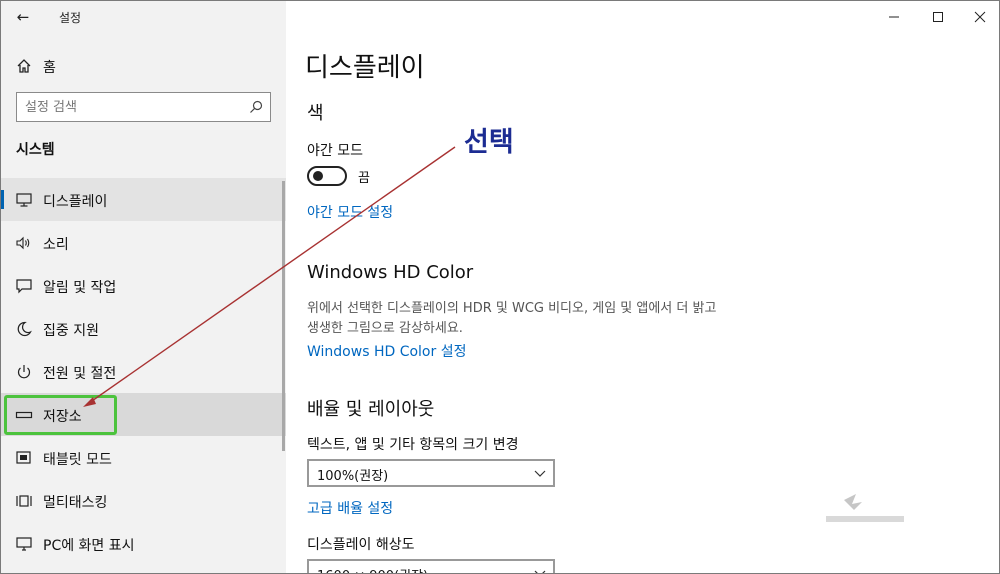  I want to click on maximize-icon, so click(938, 17).